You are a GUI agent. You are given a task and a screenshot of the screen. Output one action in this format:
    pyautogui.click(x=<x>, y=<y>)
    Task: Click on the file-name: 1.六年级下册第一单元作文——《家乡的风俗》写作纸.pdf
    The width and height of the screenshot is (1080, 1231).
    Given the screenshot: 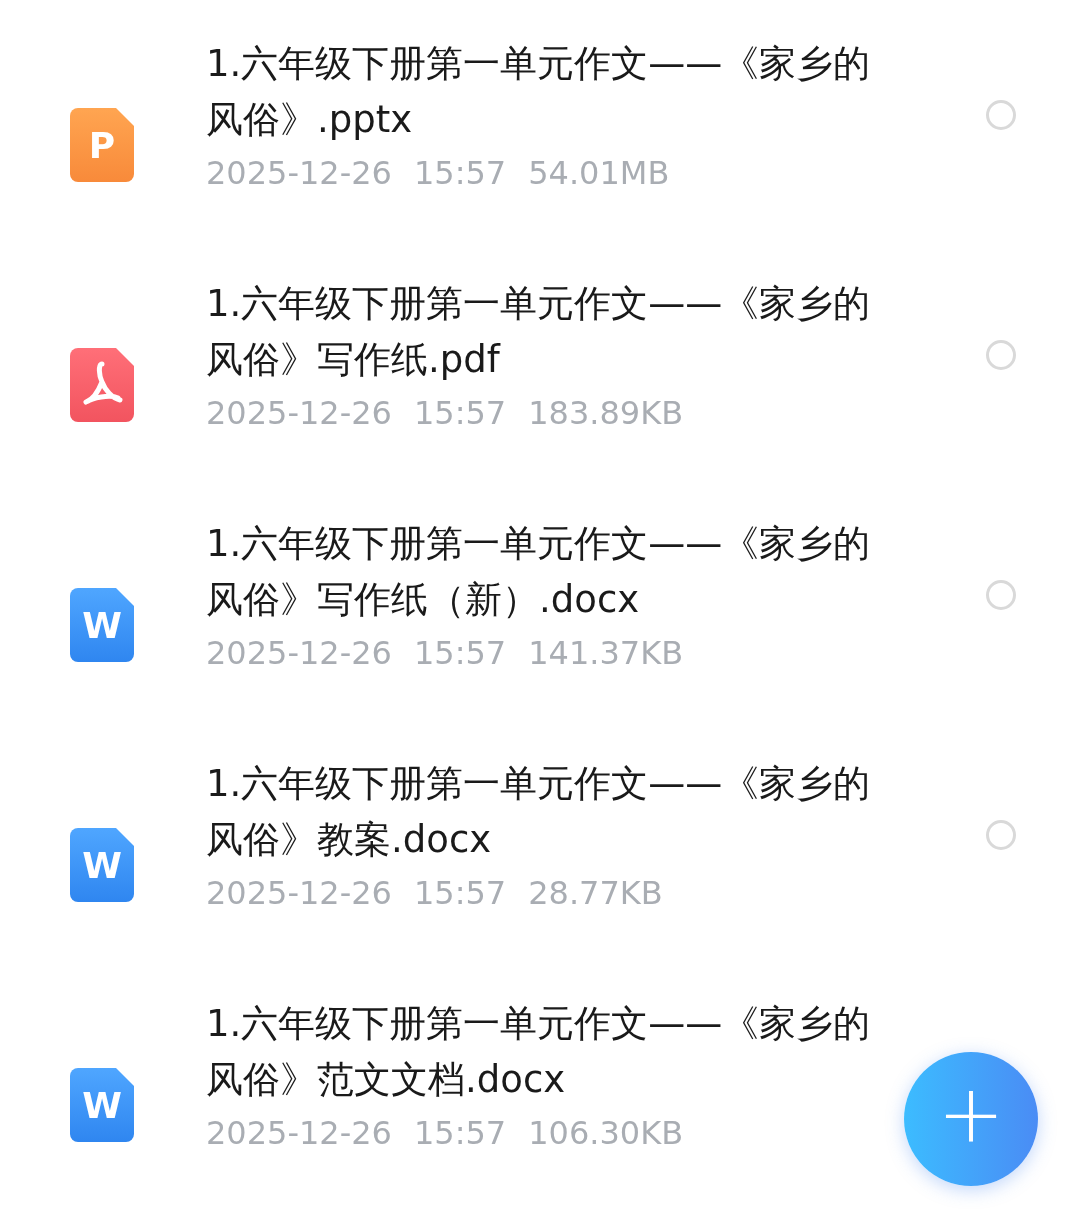 What is the action you would take?
    pyautogui.click(x=539, y=332)
    